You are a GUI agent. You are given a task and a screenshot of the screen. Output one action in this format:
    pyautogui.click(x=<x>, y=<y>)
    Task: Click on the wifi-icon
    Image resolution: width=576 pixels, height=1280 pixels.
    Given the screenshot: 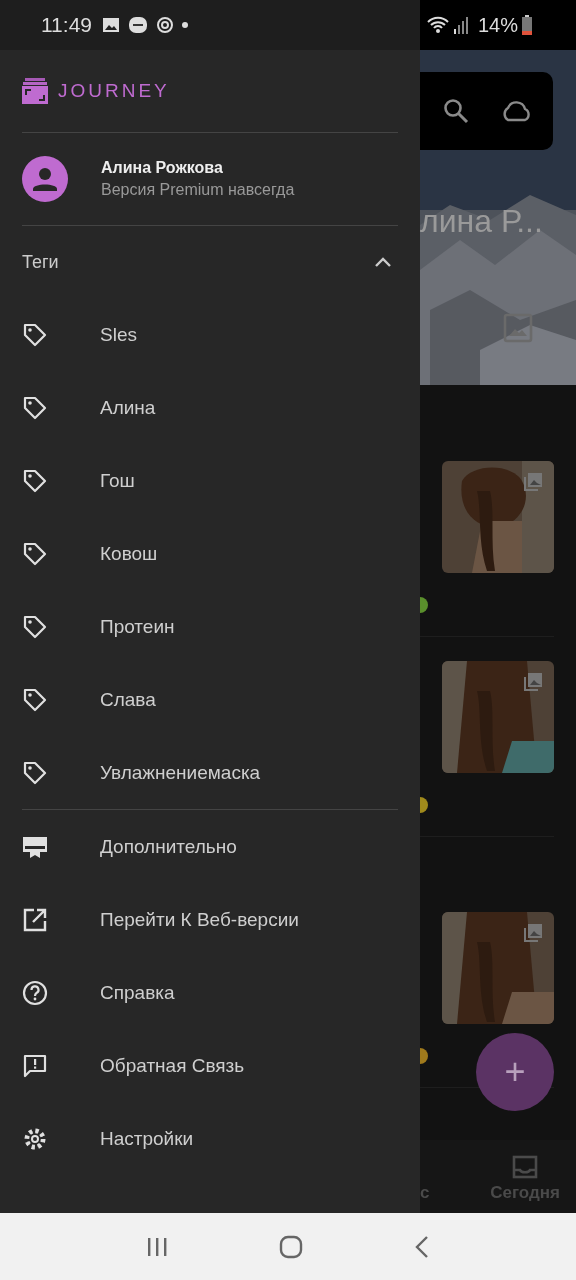 What is the action you would take?
    pyautogui.click(x=437, y=25)
    